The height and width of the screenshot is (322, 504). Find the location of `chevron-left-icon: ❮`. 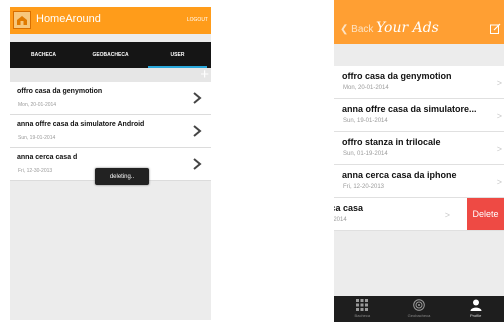

chevron-left-icon: ❮ is located at coordinates (344, 29).